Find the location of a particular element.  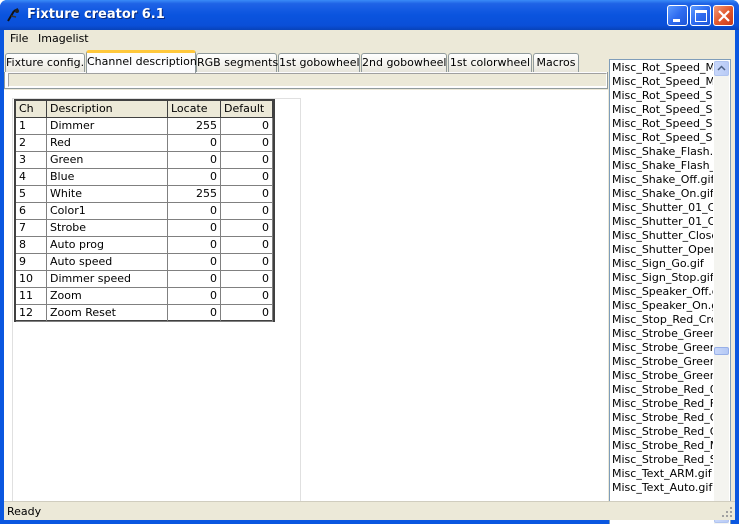

list-item: Misc_Strobe_Red_S is located at coordinates (662, 460).